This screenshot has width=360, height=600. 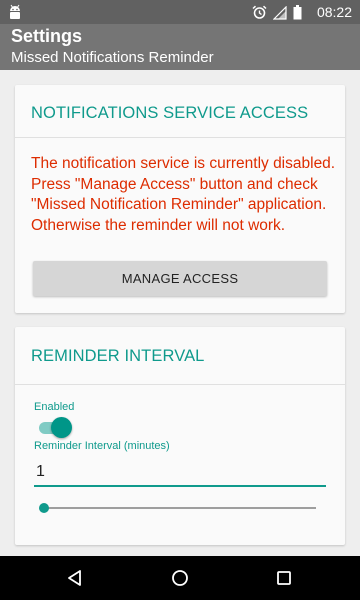 I want to click on status-bar: 08:22, so click(x=180, y=12).